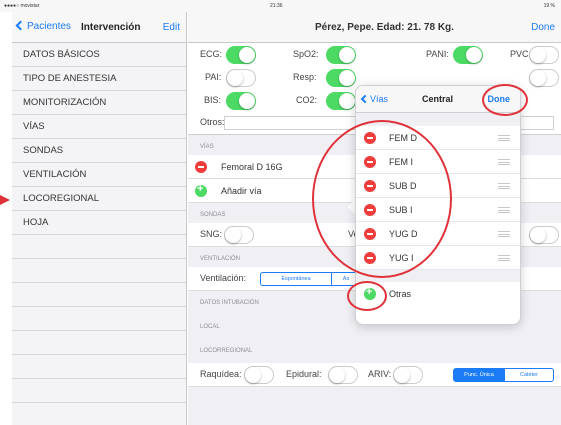 The height and width of the screenshot is (425, 561). Describe the element at coordinates (384, 27) in the screenshot. I see `patient-title: Pérez, Pepe. Edad: 21. 78 Kg.` at that location.